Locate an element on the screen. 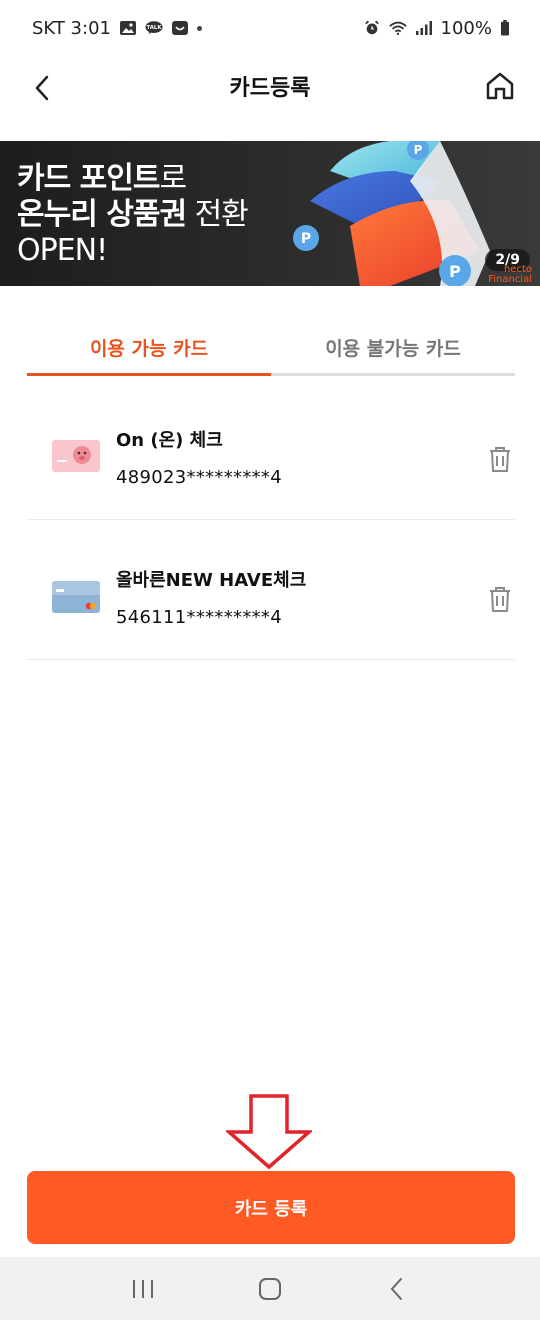 Image resolution: width=540 pixels, height=1320 pixels. chevron-left-icon is located at coordinates (42, 88).